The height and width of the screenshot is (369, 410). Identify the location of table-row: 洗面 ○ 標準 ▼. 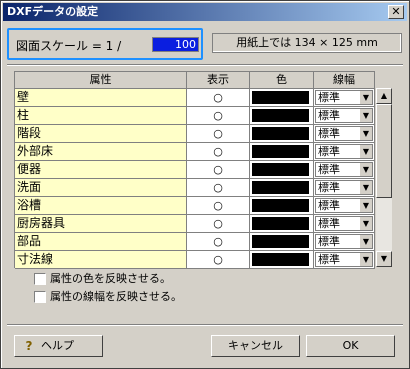
(195, 188).